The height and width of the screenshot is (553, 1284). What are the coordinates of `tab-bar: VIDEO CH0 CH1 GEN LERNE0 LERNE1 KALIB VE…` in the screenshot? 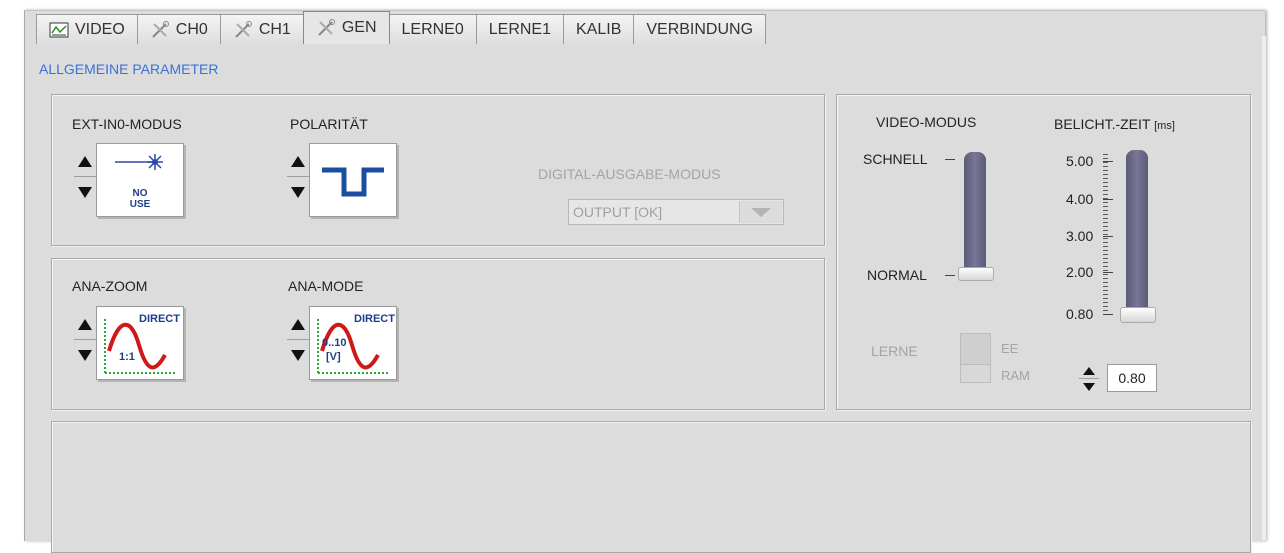 It's located at (401, 27).